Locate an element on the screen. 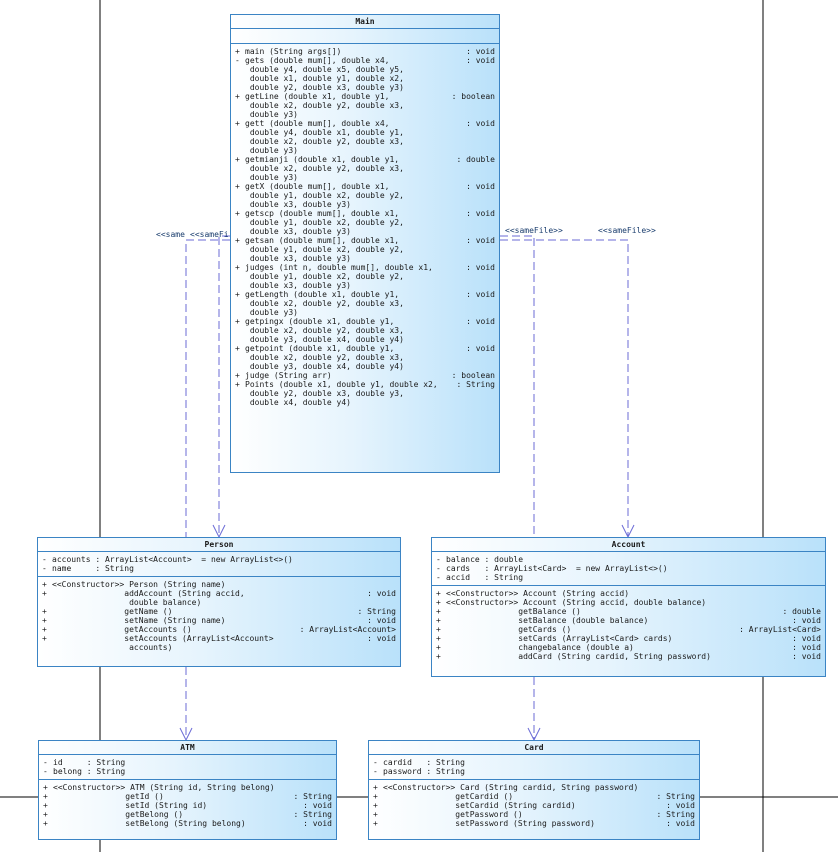 The image size is (838, 852). operation-row: + main (String args[]): void is located at coordinates (365, 51).